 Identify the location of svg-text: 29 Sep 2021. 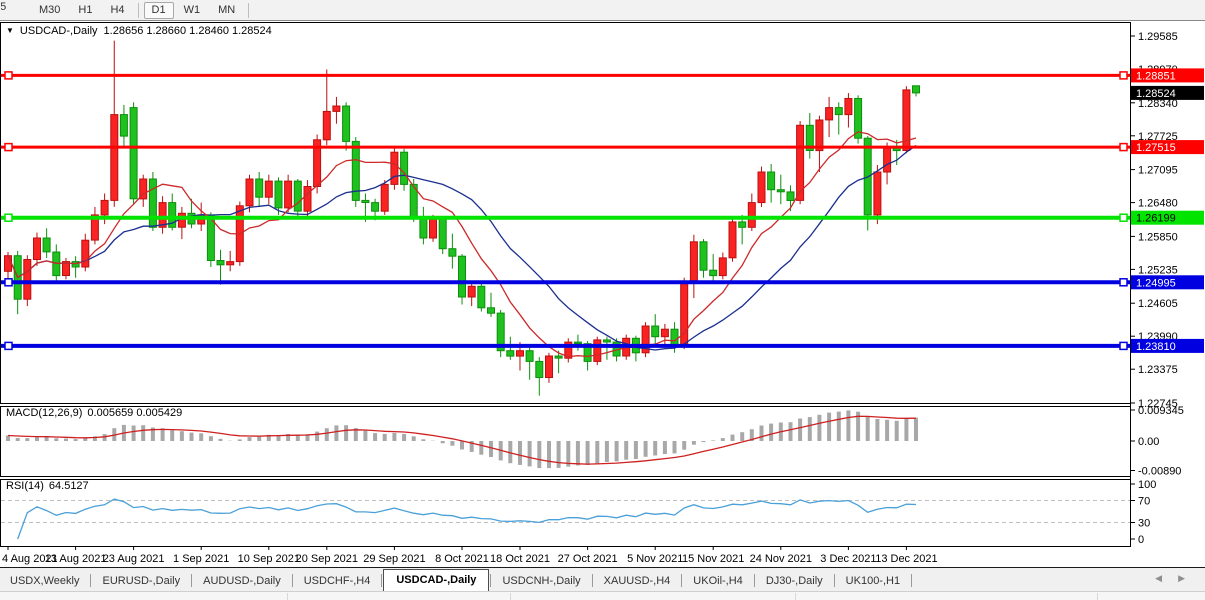
(394, 559).